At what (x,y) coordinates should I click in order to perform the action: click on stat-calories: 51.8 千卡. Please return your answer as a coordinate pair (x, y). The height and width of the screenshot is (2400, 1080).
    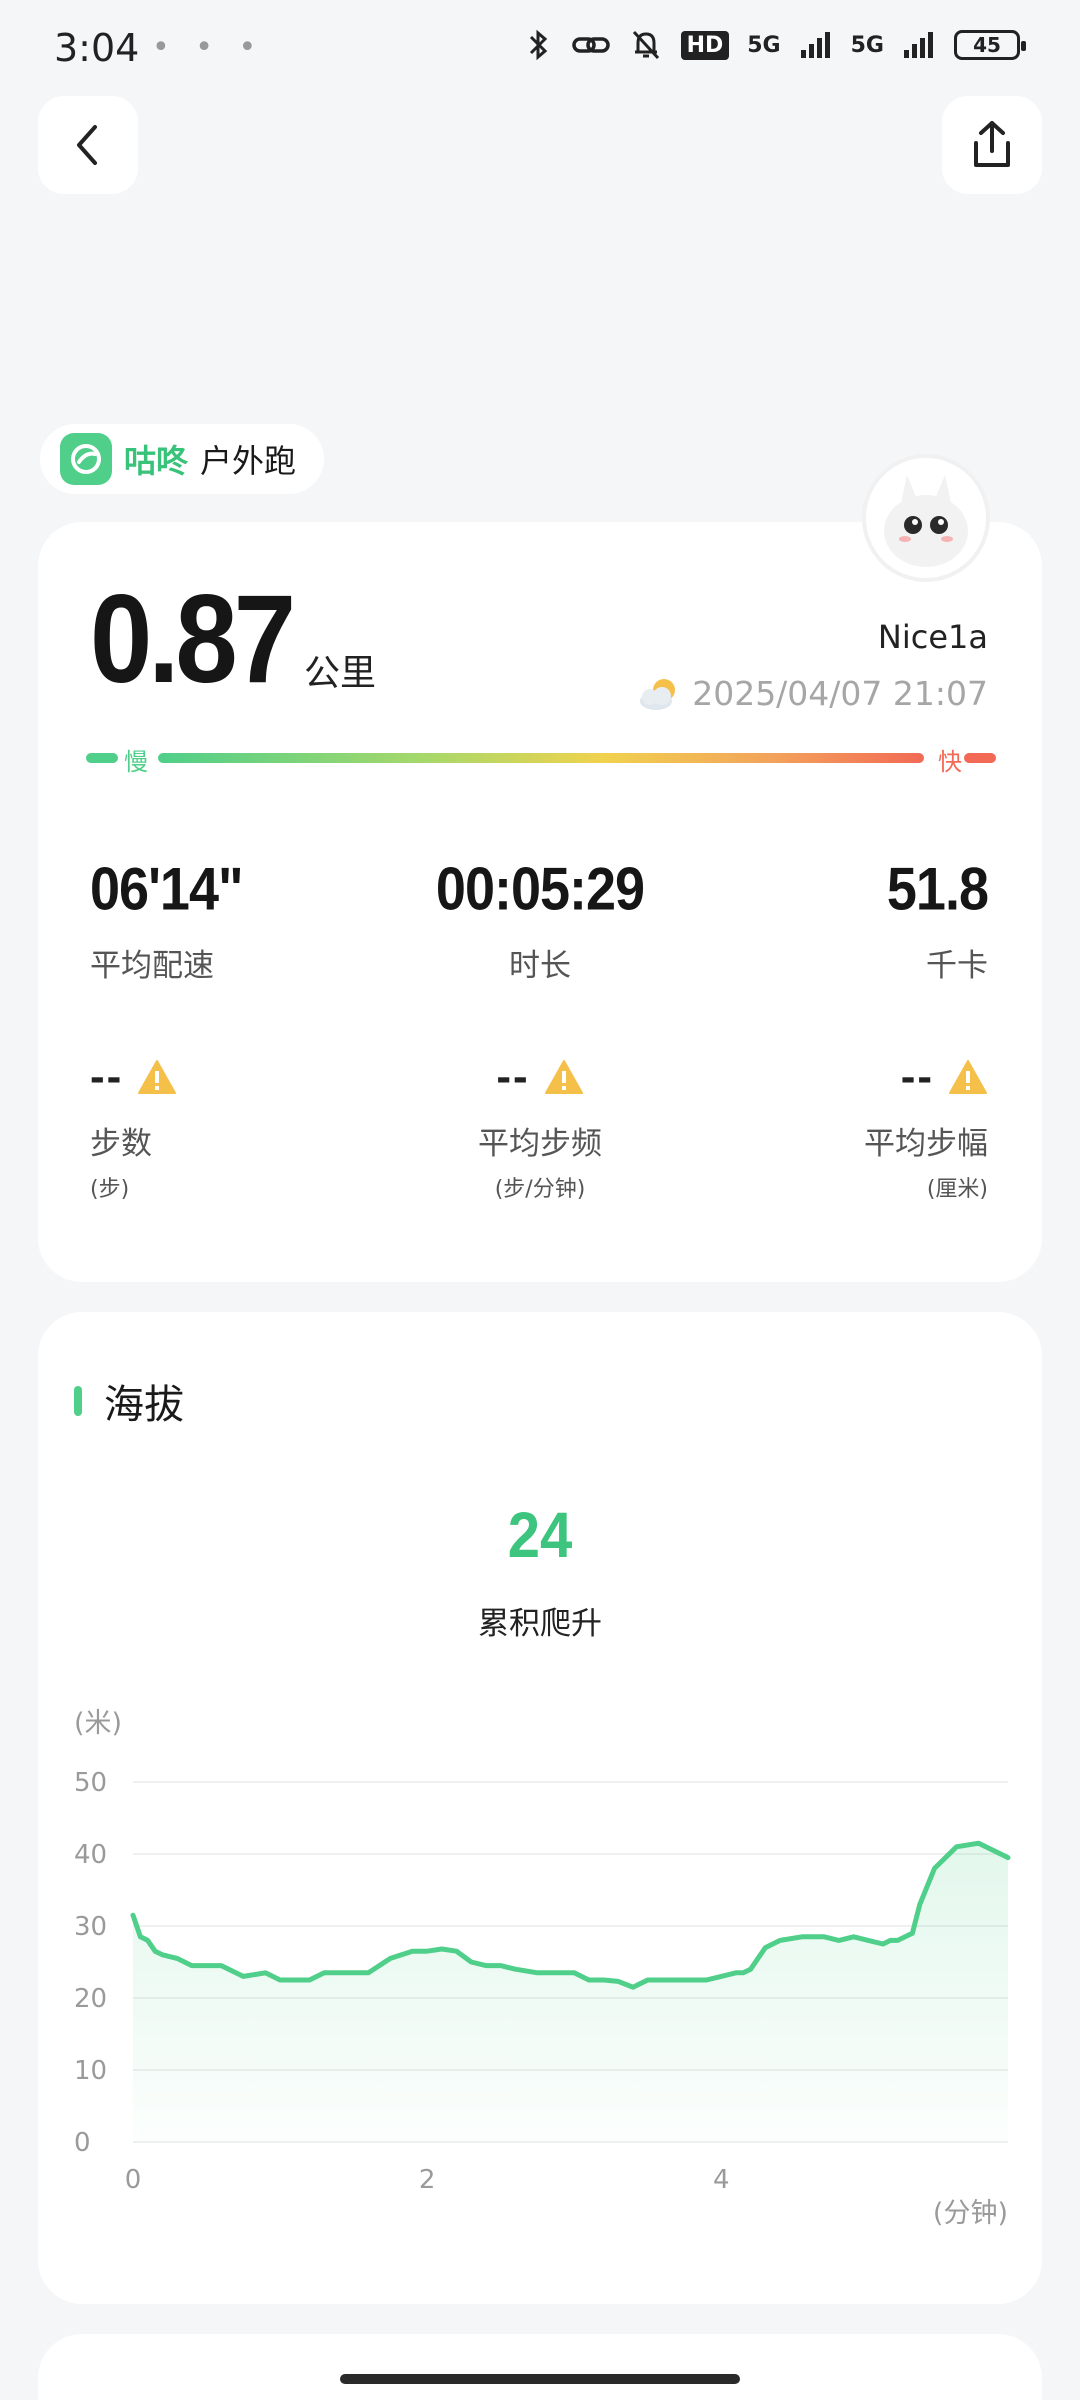
    Looking at the image, I should click on (938, 920).